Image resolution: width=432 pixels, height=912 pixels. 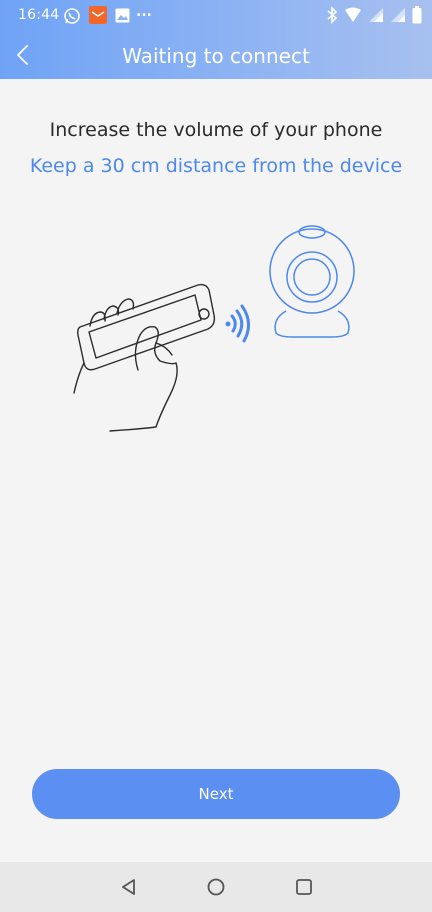 I want to click on header: 16:44 ... Waiting to connect, so click(x=216, y=39).